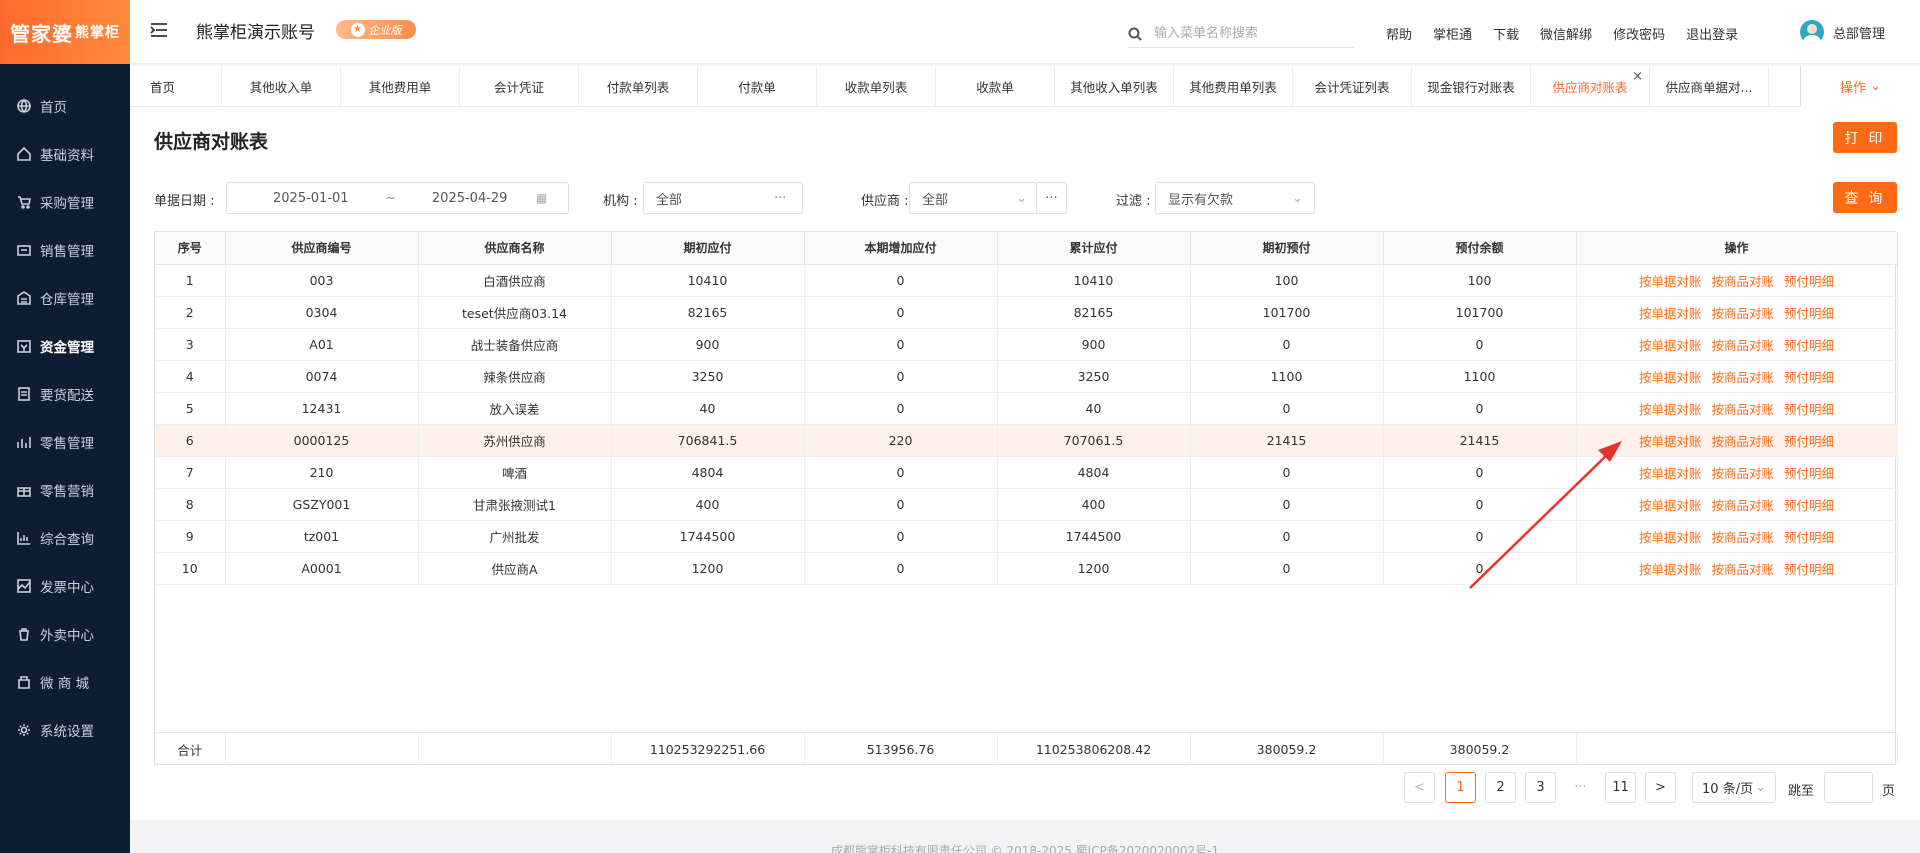 The image size is (1920, 853). I want to click on filter-select: 显示有欠款 ⌄, so click(1235, 198).